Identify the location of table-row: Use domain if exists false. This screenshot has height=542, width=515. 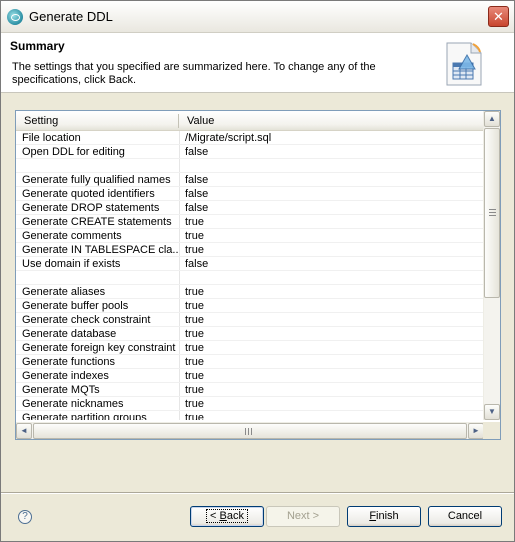
(250, 264).